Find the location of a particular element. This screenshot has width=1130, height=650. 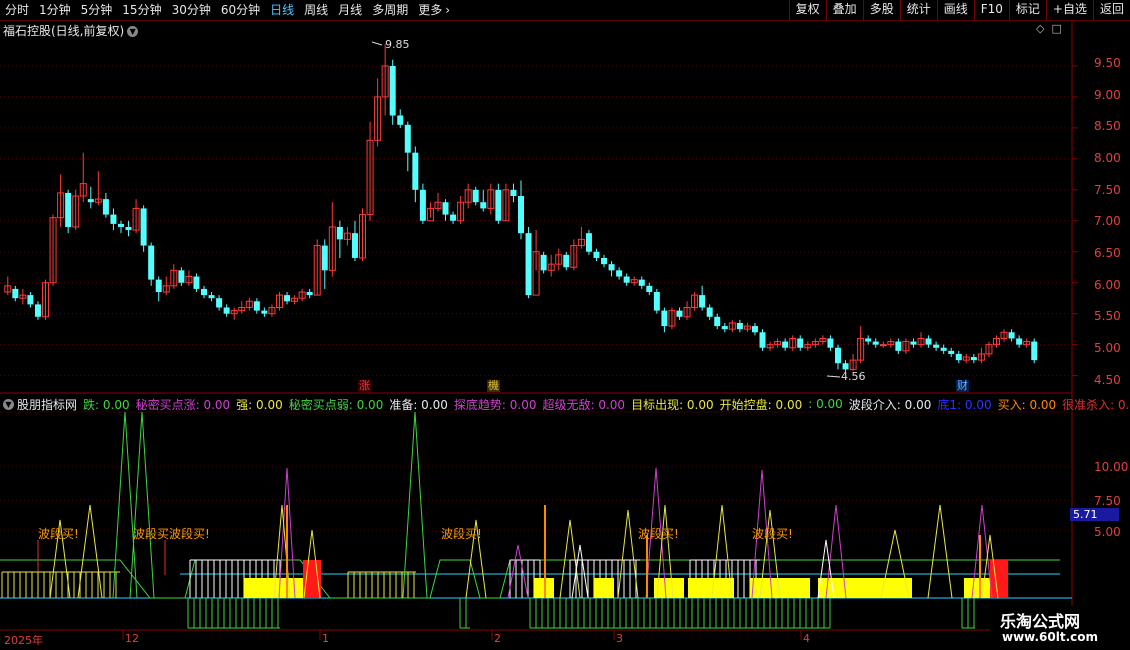

price-tick: 4.50 is located at coordinates (1107, 380).